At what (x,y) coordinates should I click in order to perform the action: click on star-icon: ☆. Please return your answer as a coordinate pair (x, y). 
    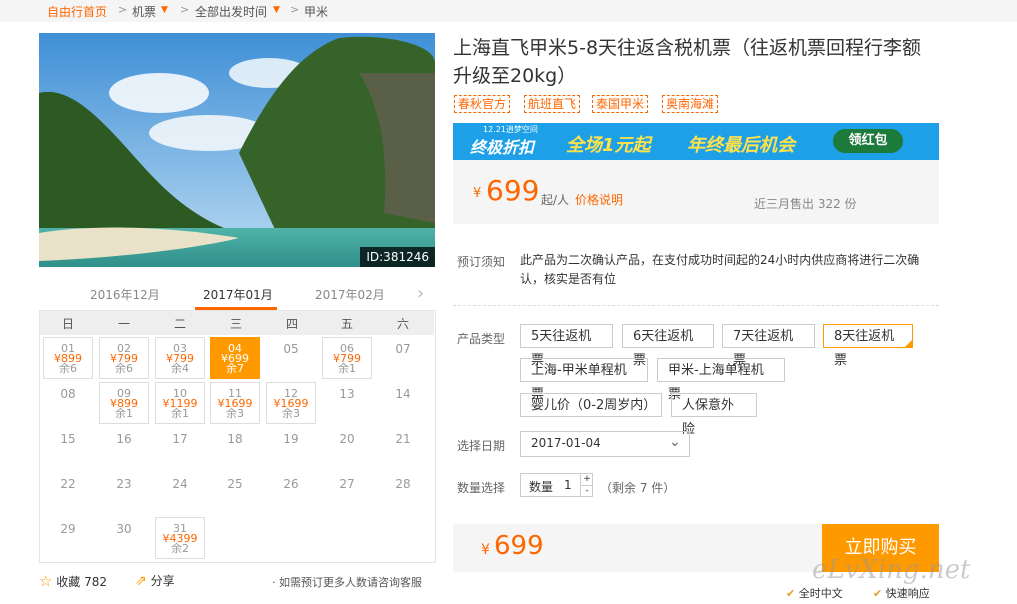
    Looking at the image, I should click on (46, 581).